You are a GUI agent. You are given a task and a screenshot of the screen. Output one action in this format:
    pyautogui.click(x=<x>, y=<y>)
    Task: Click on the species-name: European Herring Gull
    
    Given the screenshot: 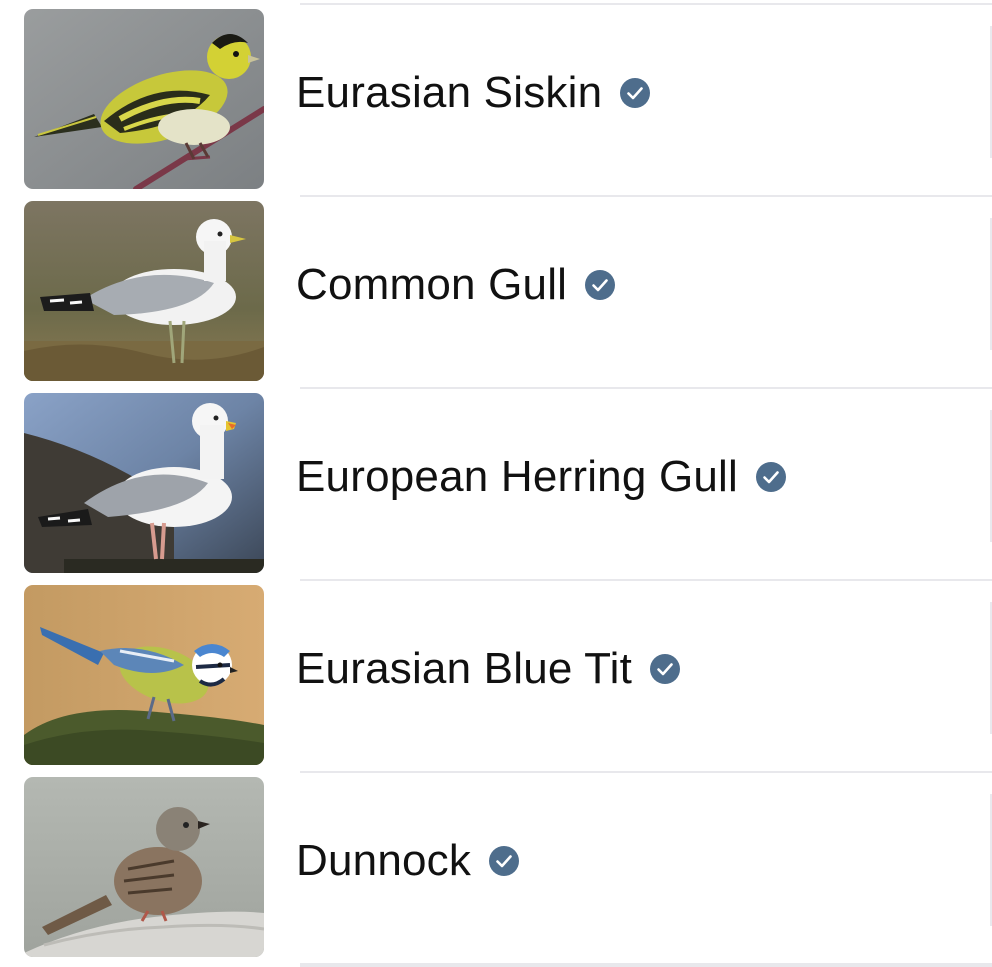 What is the action you would take?
    pyautogui.click(x=517, y=476)
    